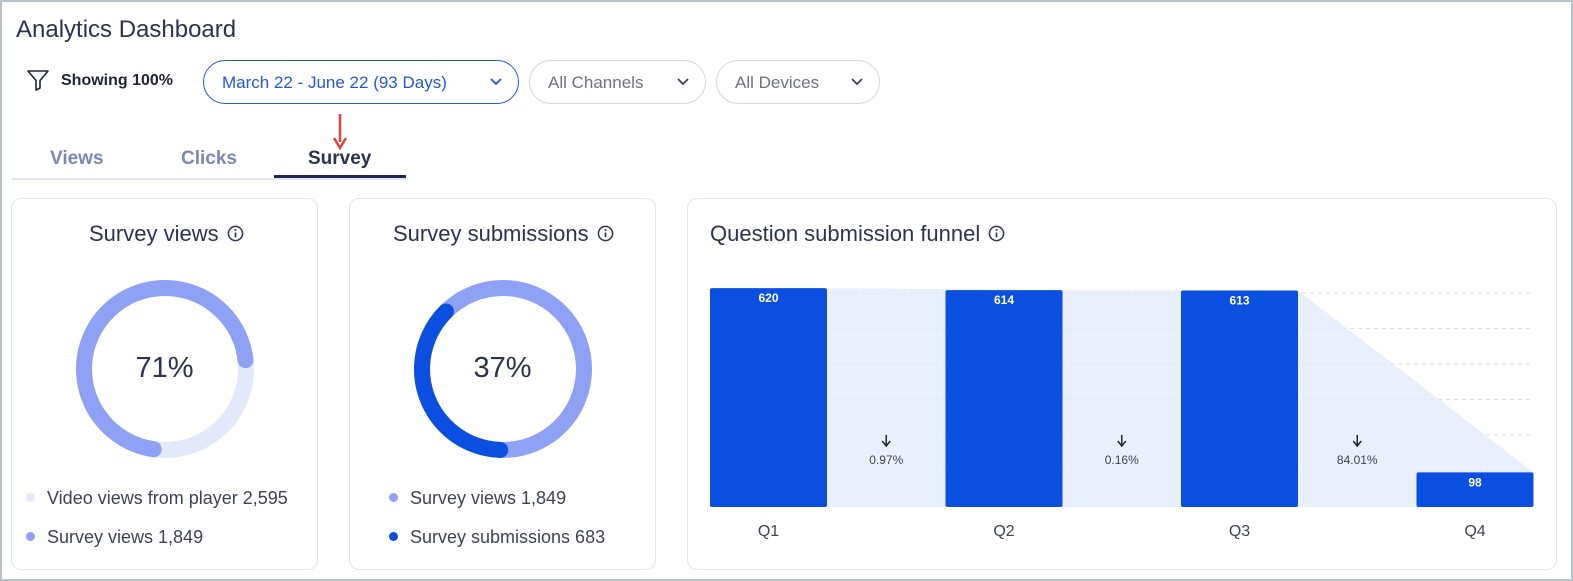 This screenshot has width=1573, height=581. I want to click on bar-q3, so click(1239, 398).